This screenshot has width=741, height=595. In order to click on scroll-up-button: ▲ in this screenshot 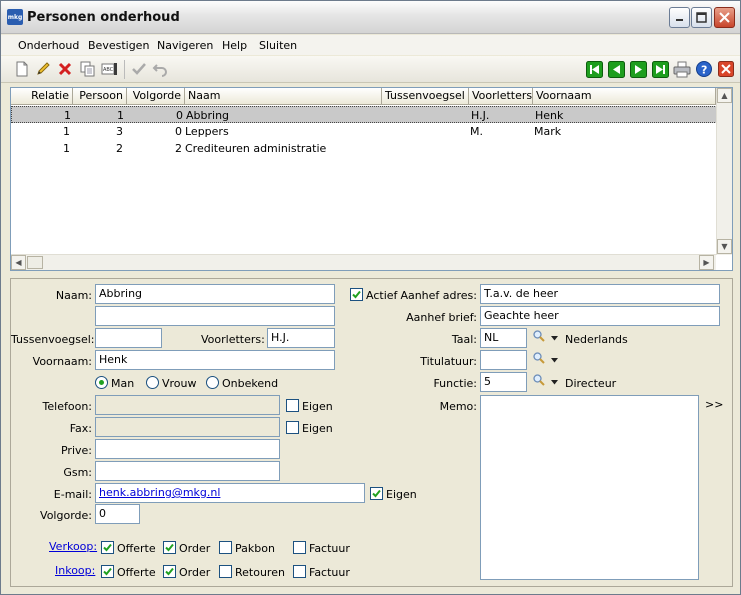, I will do `click(724, 95)`.